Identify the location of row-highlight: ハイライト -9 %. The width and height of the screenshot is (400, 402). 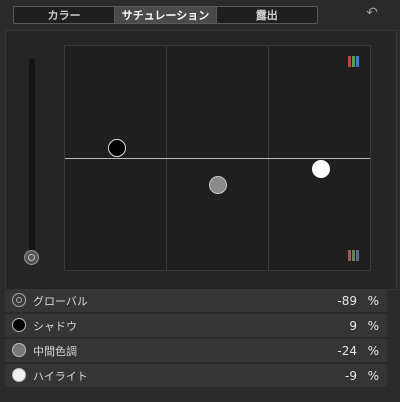
(196, 375).